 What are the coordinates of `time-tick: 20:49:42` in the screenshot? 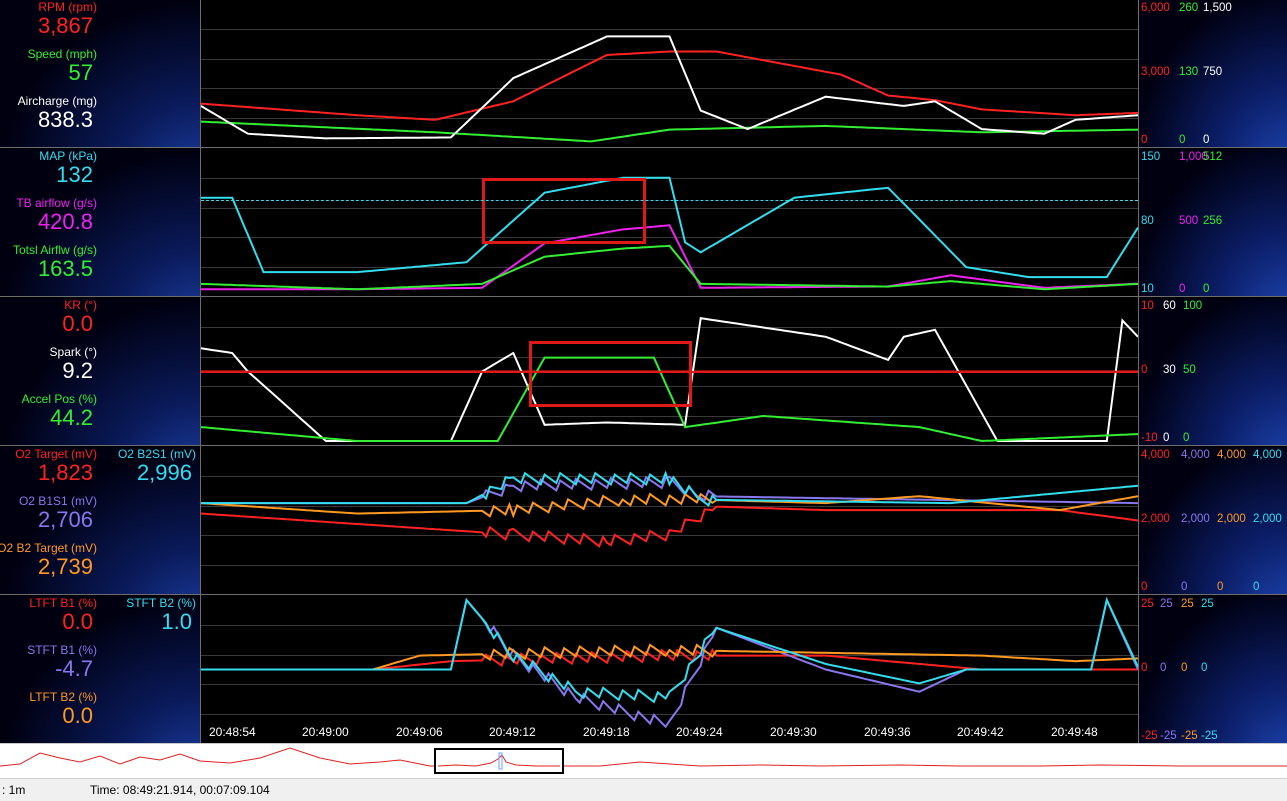 It's located at (980, 732).